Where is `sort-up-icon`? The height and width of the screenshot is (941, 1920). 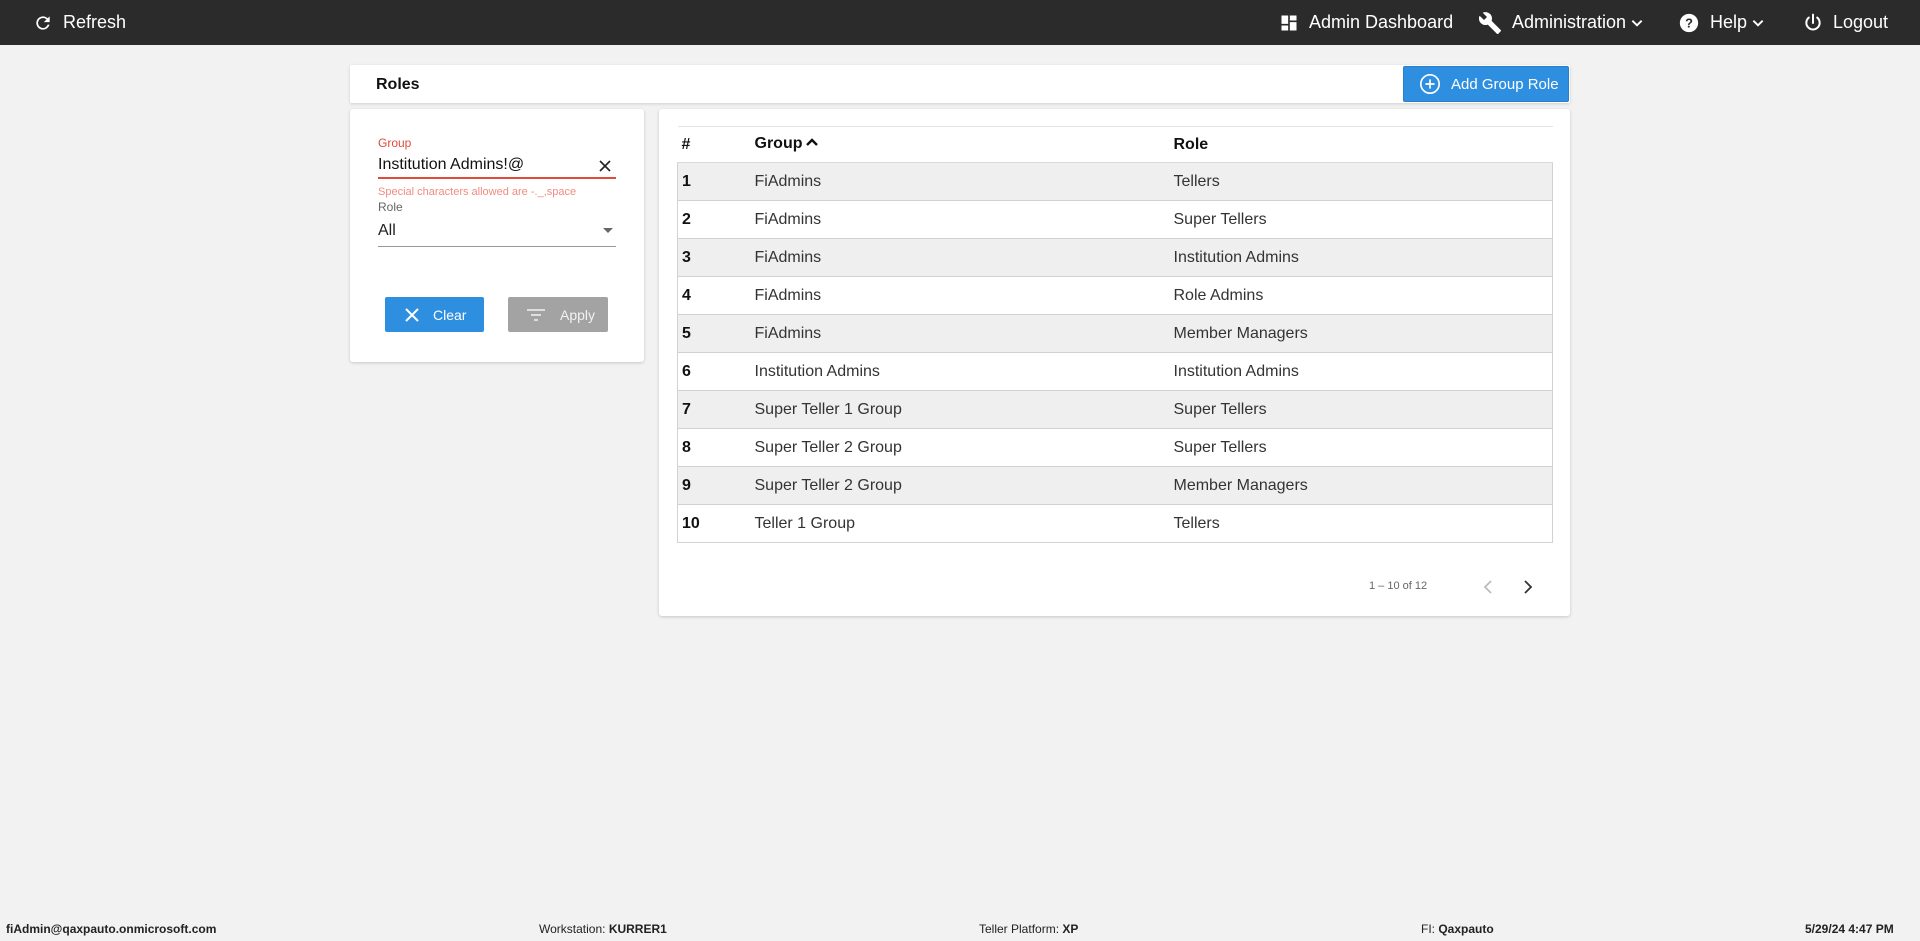 sort-up-icon is located at coordinates (812, 144).